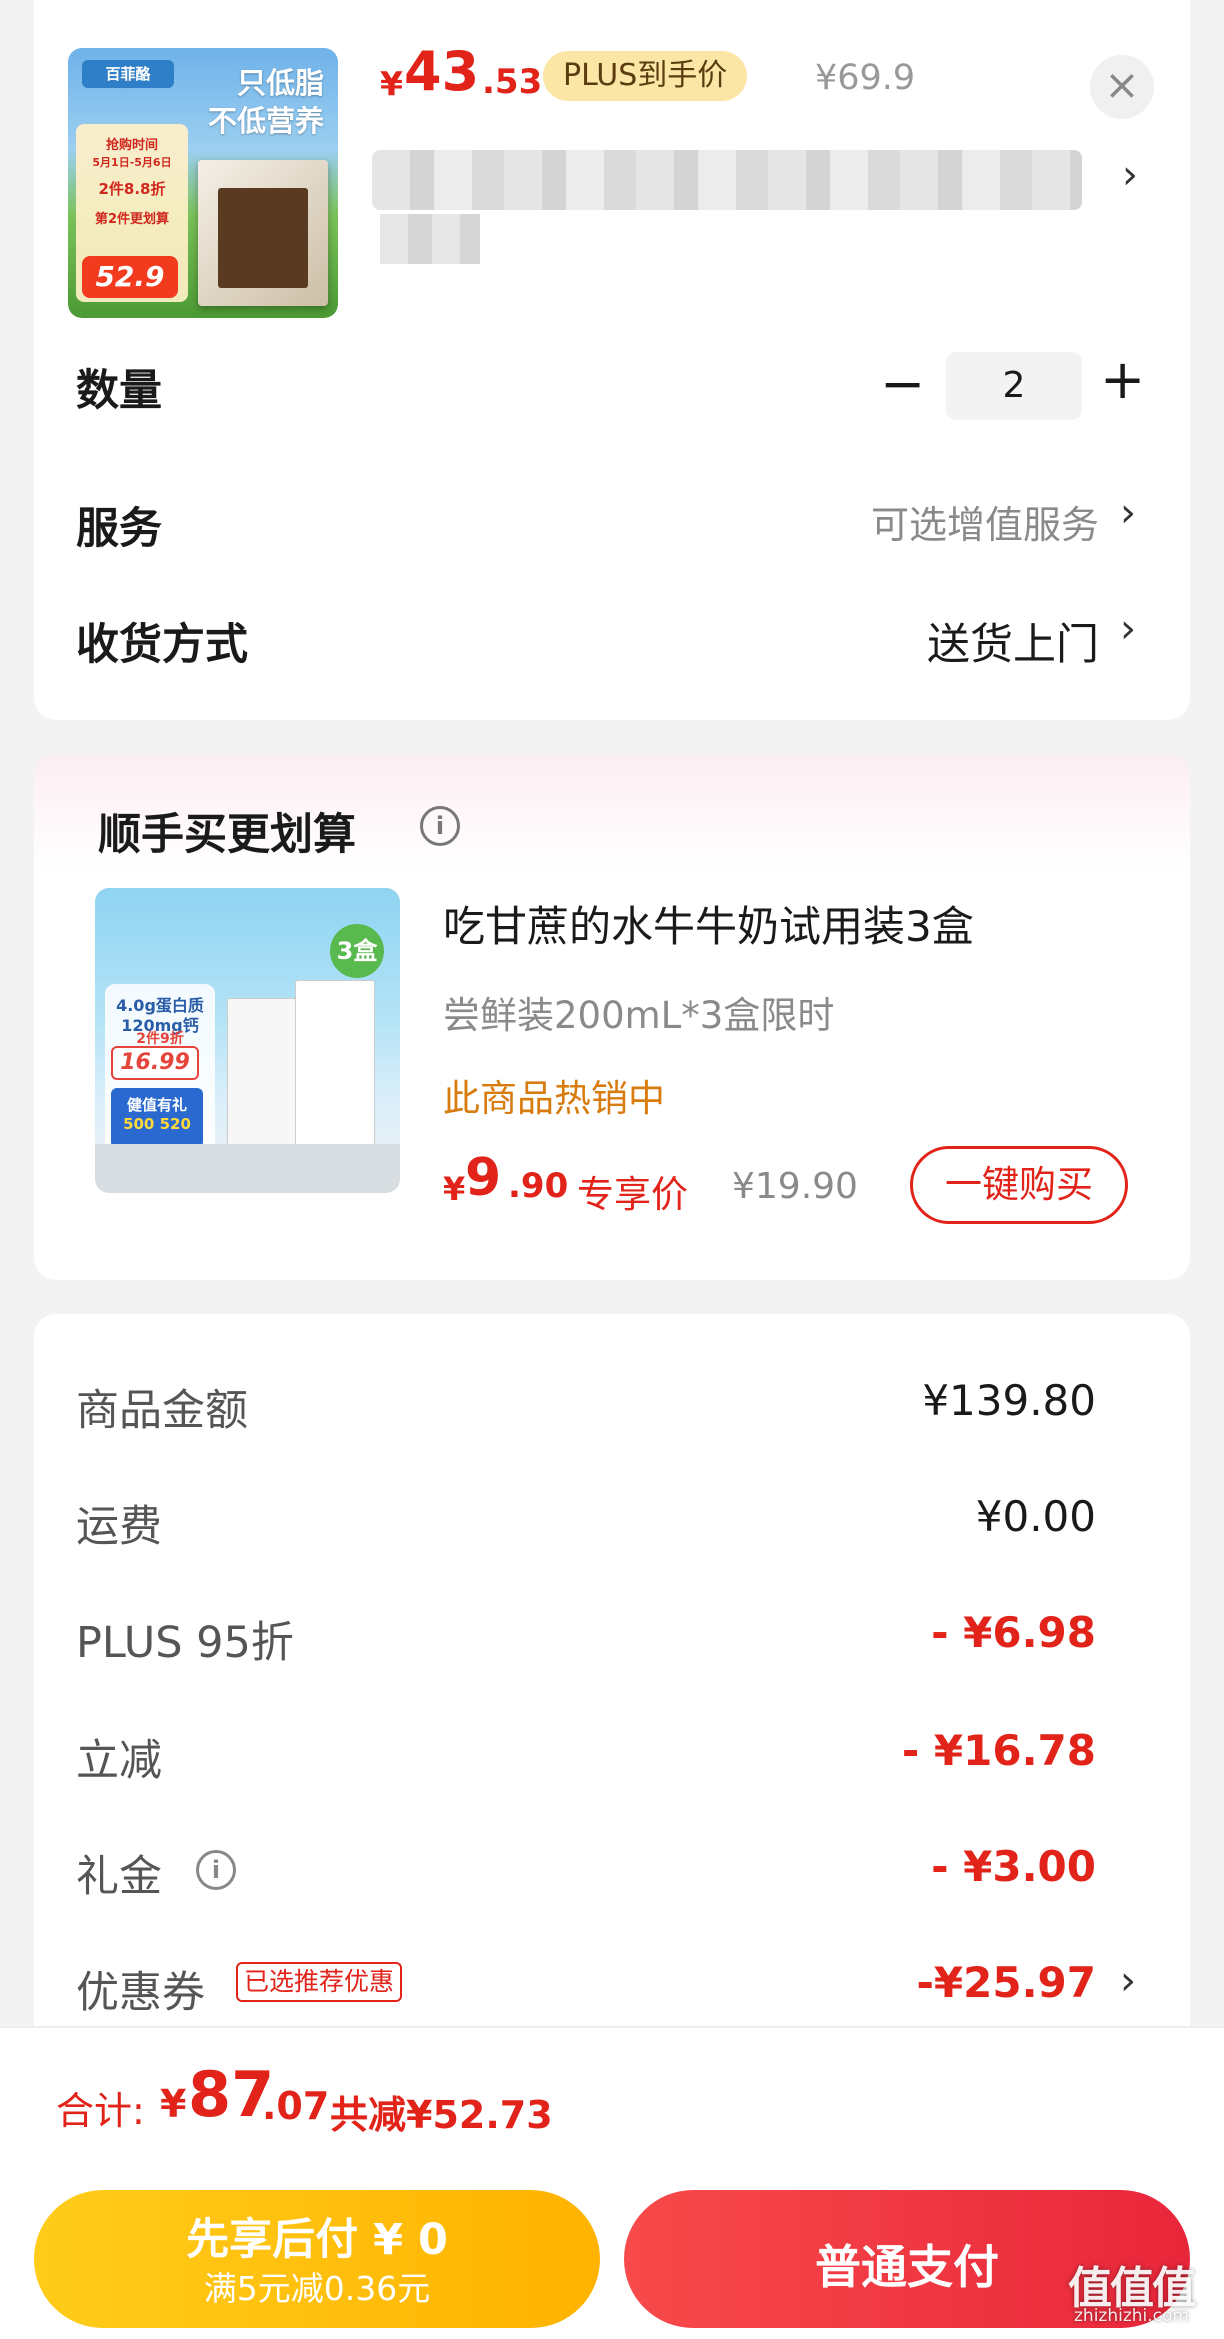  What do you see at coordinates (263, 238) in the screenshot?
I see `product-box-inner` at bounding box center [263, 238].